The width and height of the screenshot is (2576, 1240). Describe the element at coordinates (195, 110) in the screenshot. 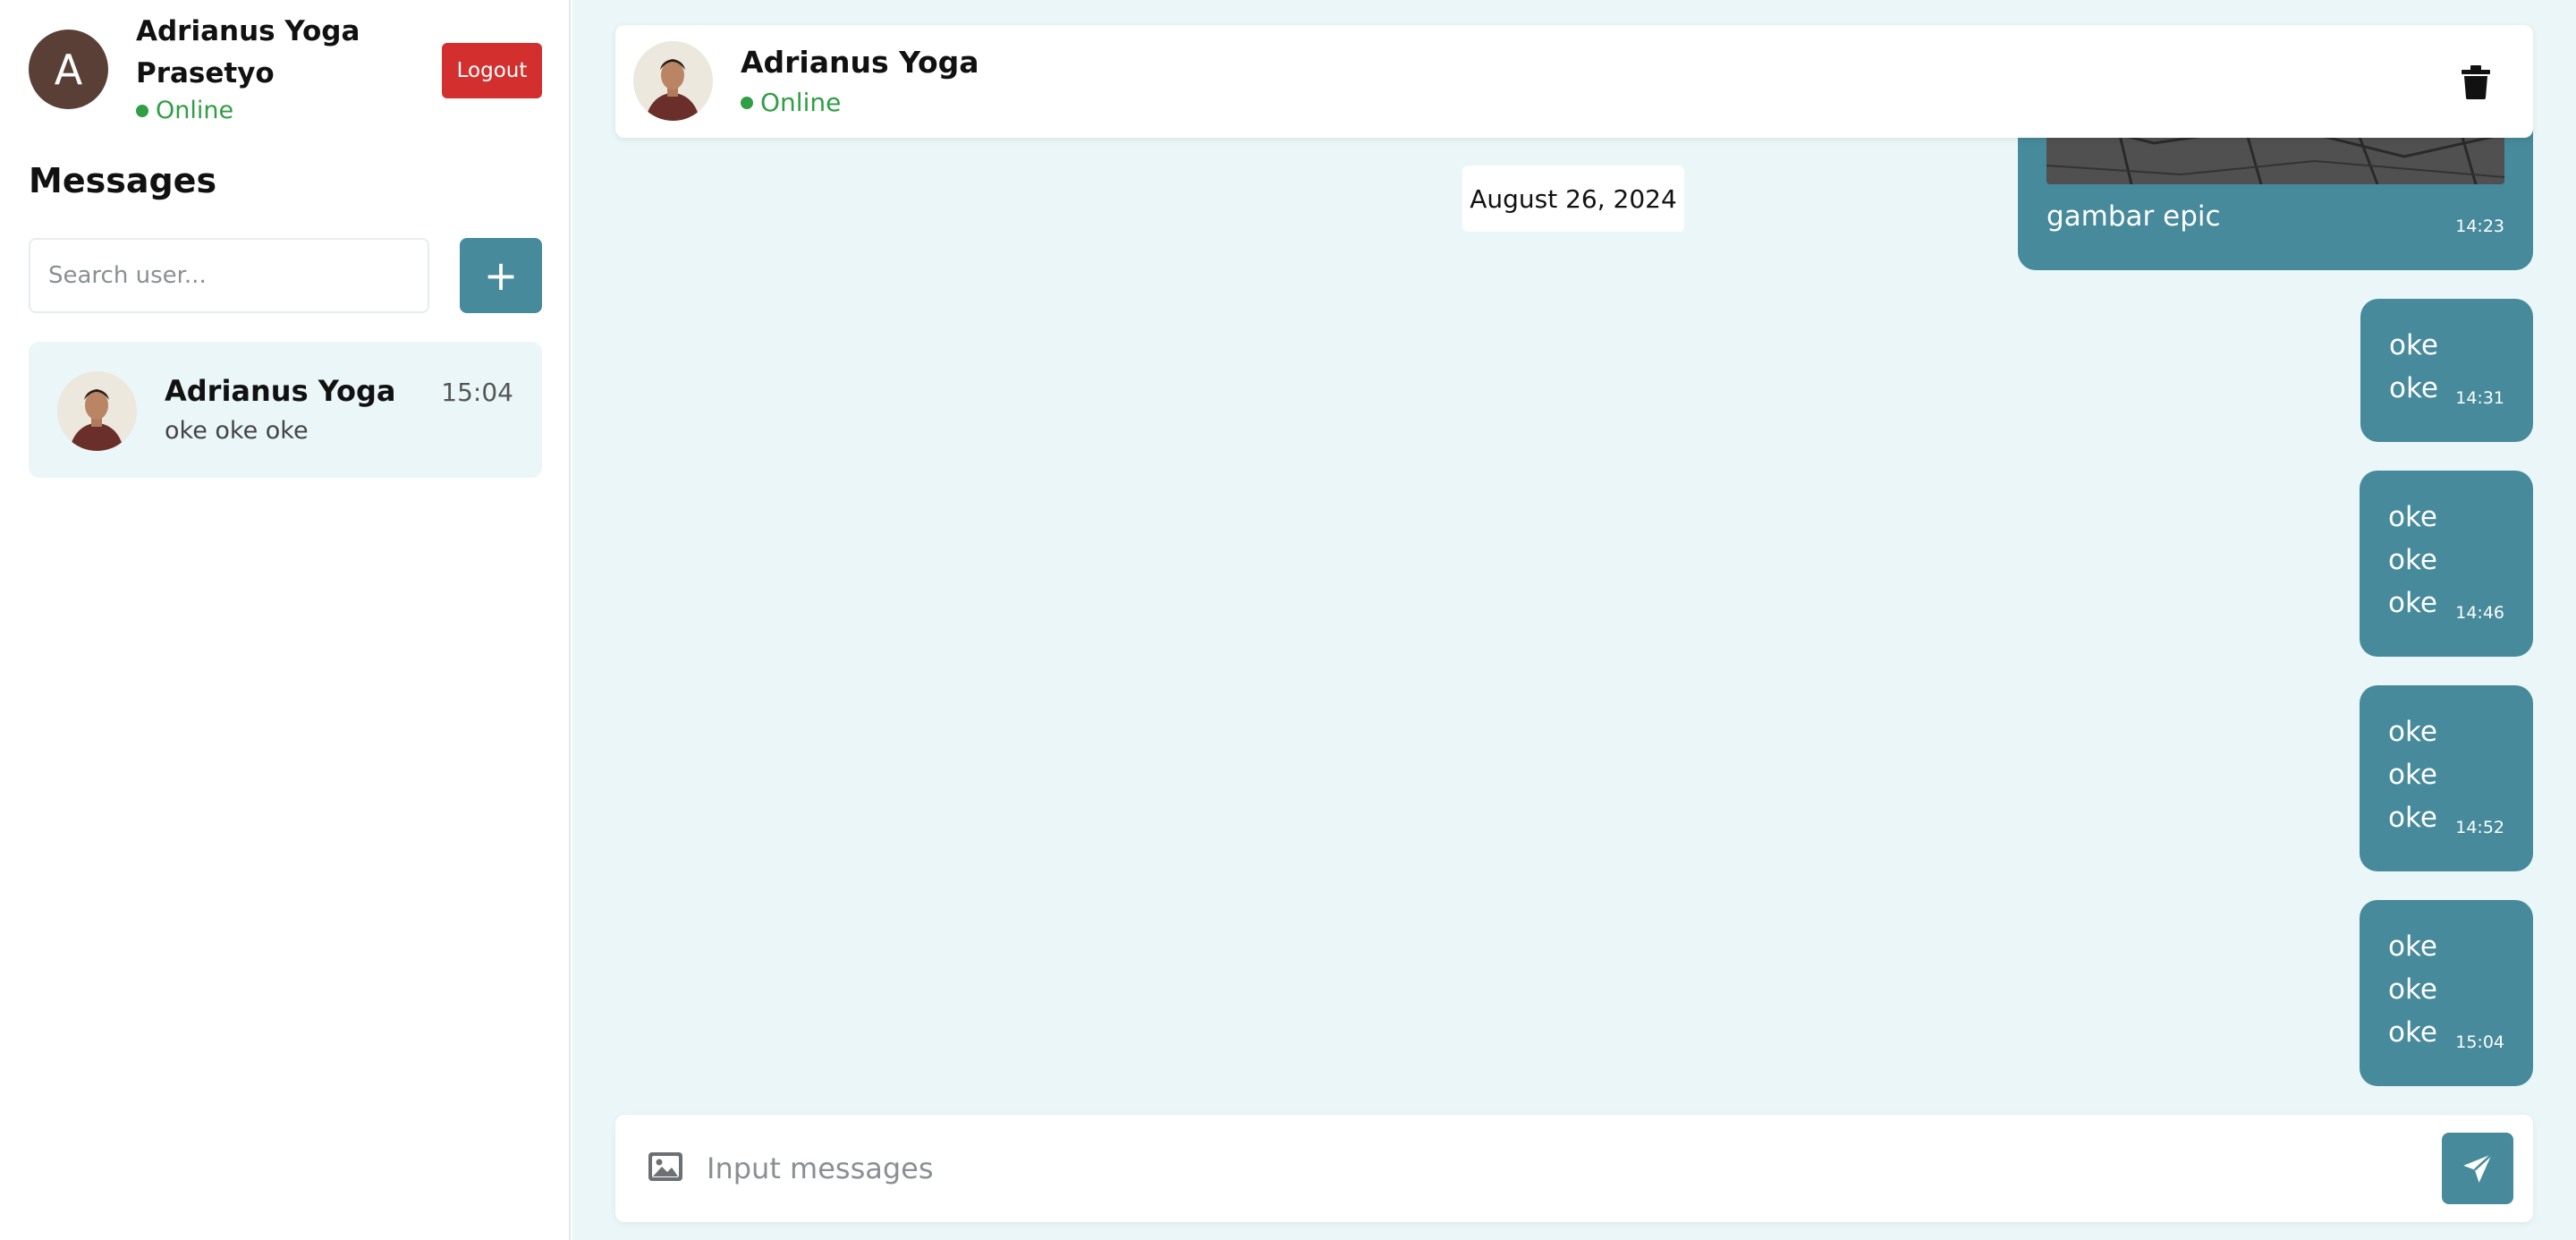

I see `current-user-status-label: Online` at that location.